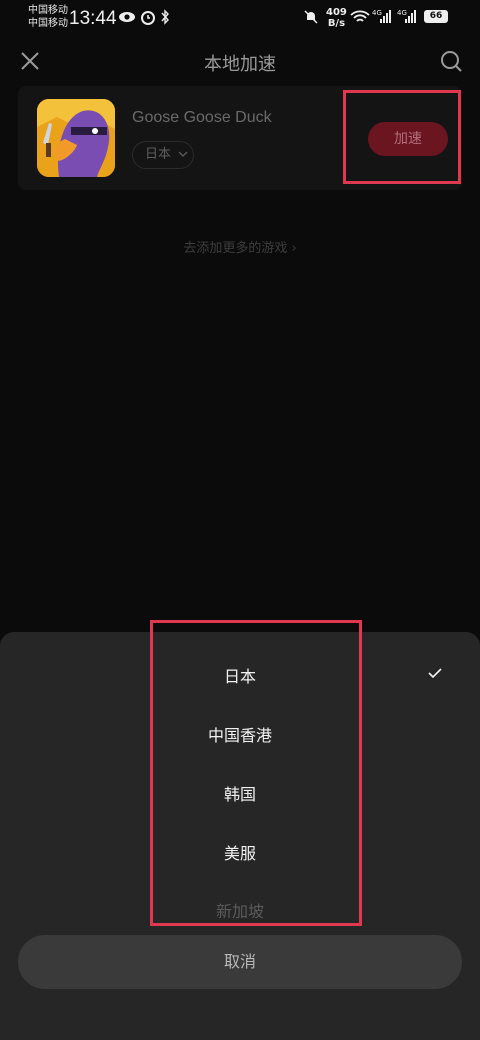  Describe the element at coordinates (360, 16) in the screenshot. I see `wifi-icon` at that location.